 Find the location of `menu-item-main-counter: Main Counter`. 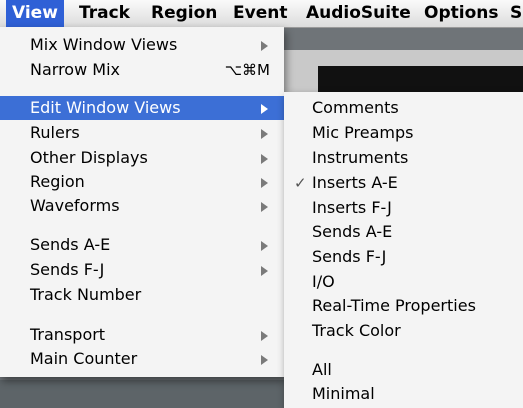

menu-item-main-counter: Main Counter is located at coordinates (142, 359).